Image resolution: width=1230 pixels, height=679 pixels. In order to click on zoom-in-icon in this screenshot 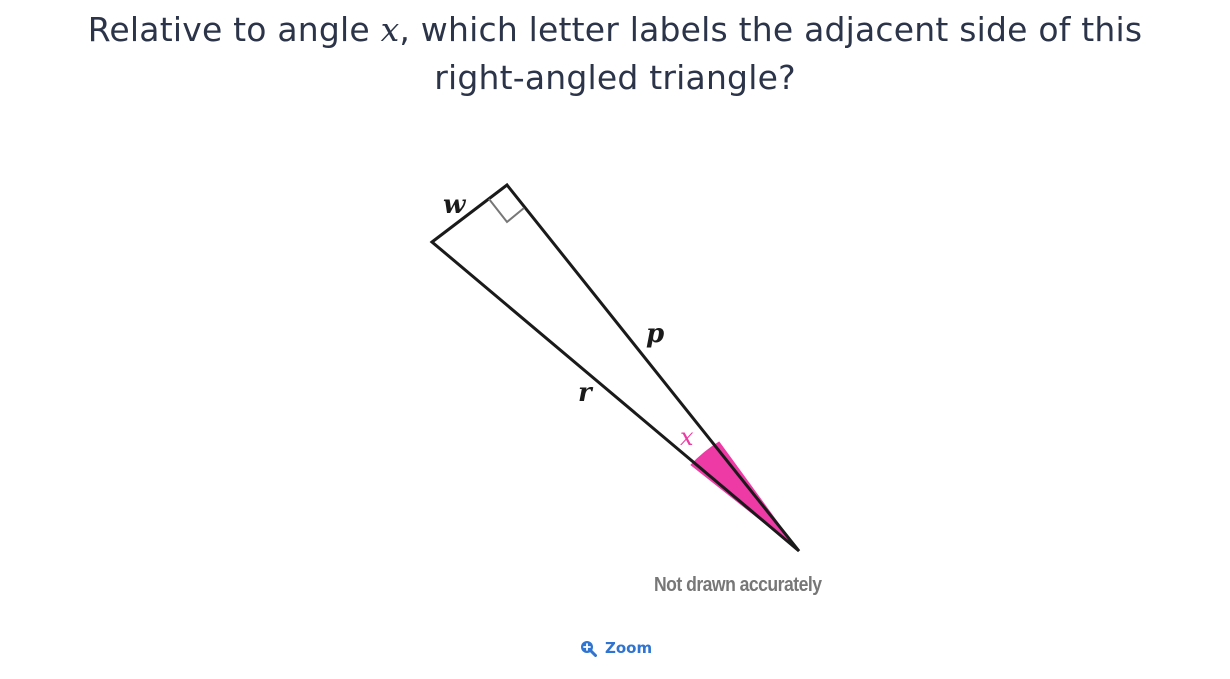, I will do `click(588, 648)`.